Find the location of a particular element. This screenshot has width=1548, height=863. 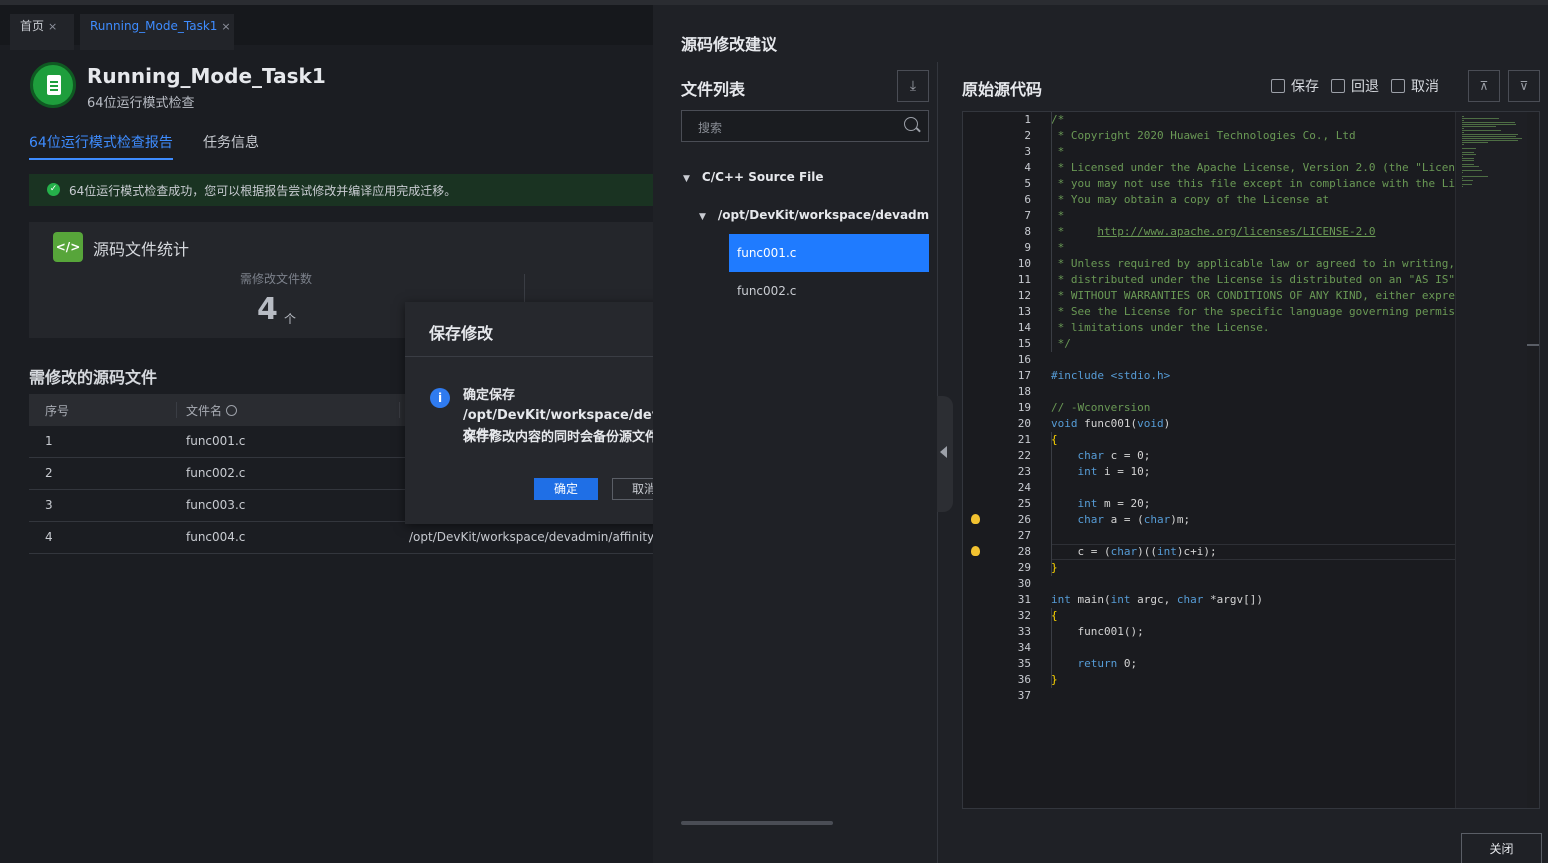

code-line: 28 c = (char)((int)c+i); is located at coordinates (1251, 552).